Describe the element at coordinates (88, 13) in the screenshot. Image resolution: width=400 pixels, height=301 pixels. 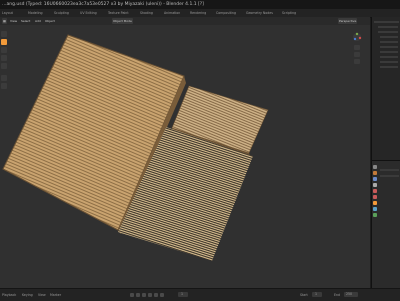
I see `tab-uv-editing: UV Editing` at that location.